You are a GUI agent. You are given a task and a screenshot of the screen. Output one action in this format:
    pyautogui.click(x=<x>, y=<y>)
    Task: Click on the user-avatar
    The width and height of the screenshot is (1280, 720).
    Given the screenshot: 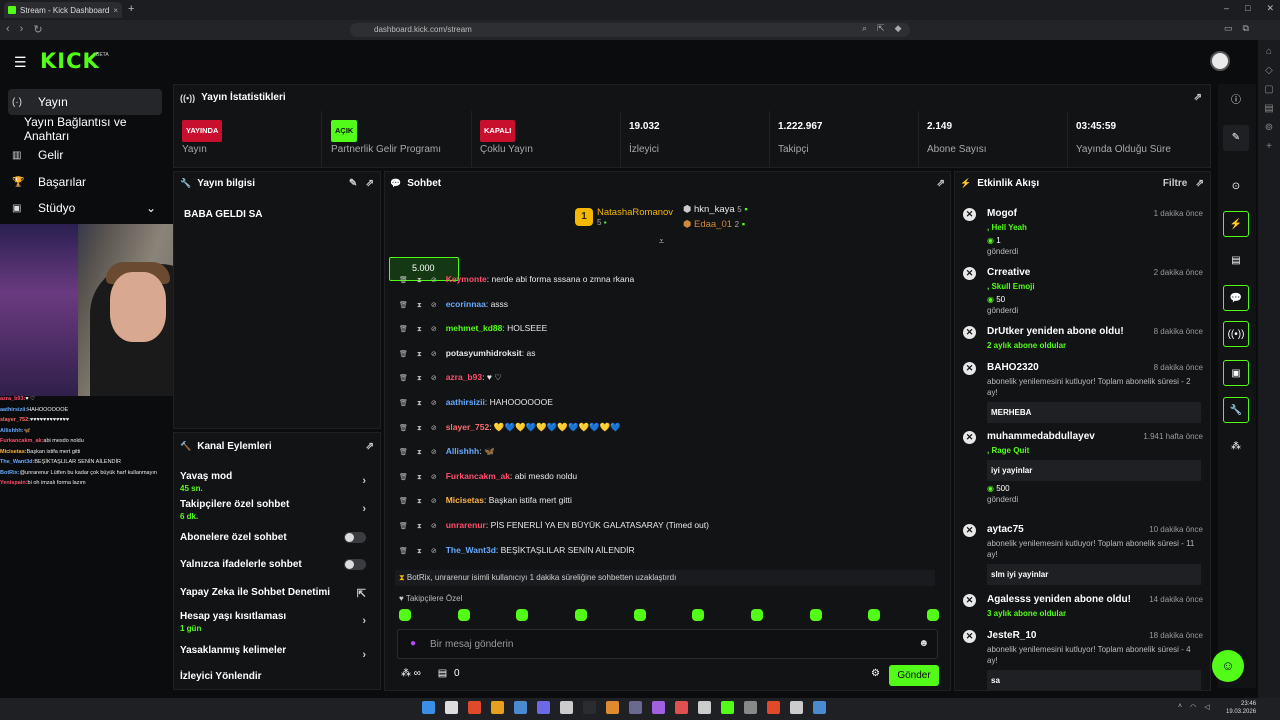 What is the action you would take?
    pyautogui.click(x=1220, y=61)
    